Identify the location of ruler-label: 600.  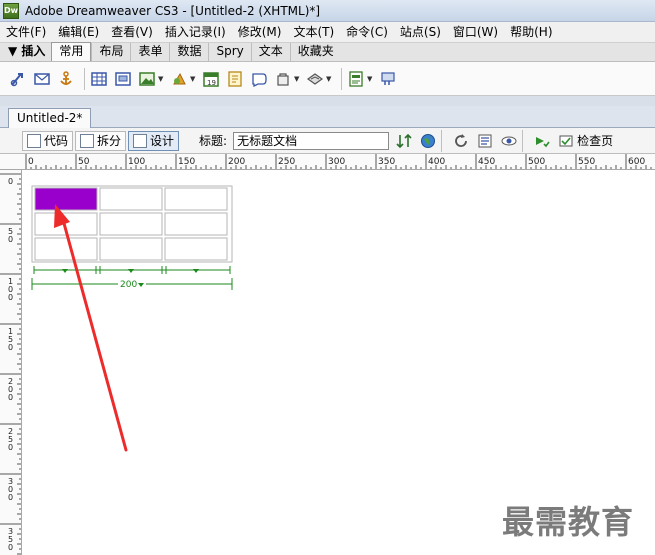
(636, 162).